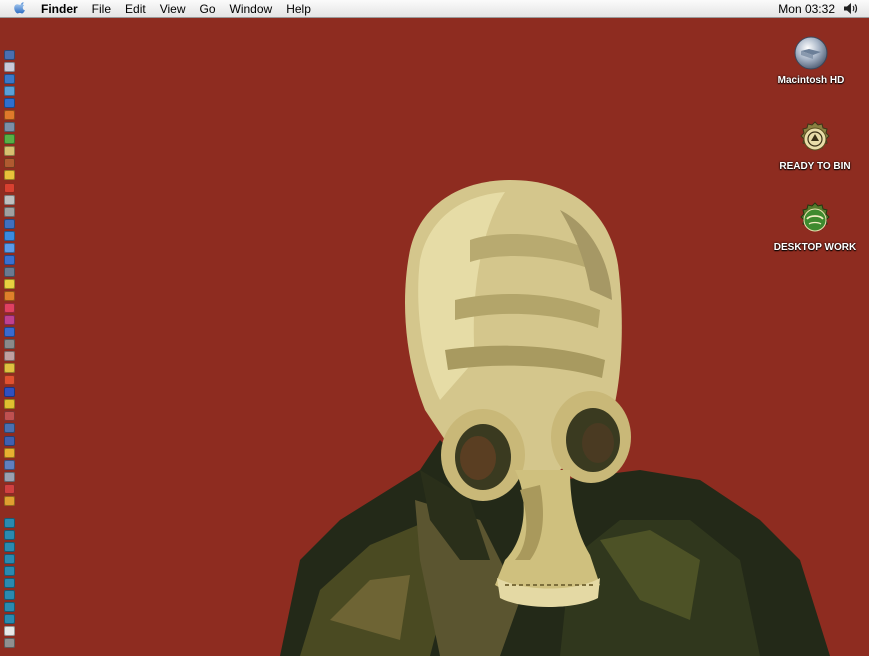  What do you see at coordinates (806, 9) in the screenshot?
I see `menu-clock: Mon 03:32` at bounding box center [806, 9].